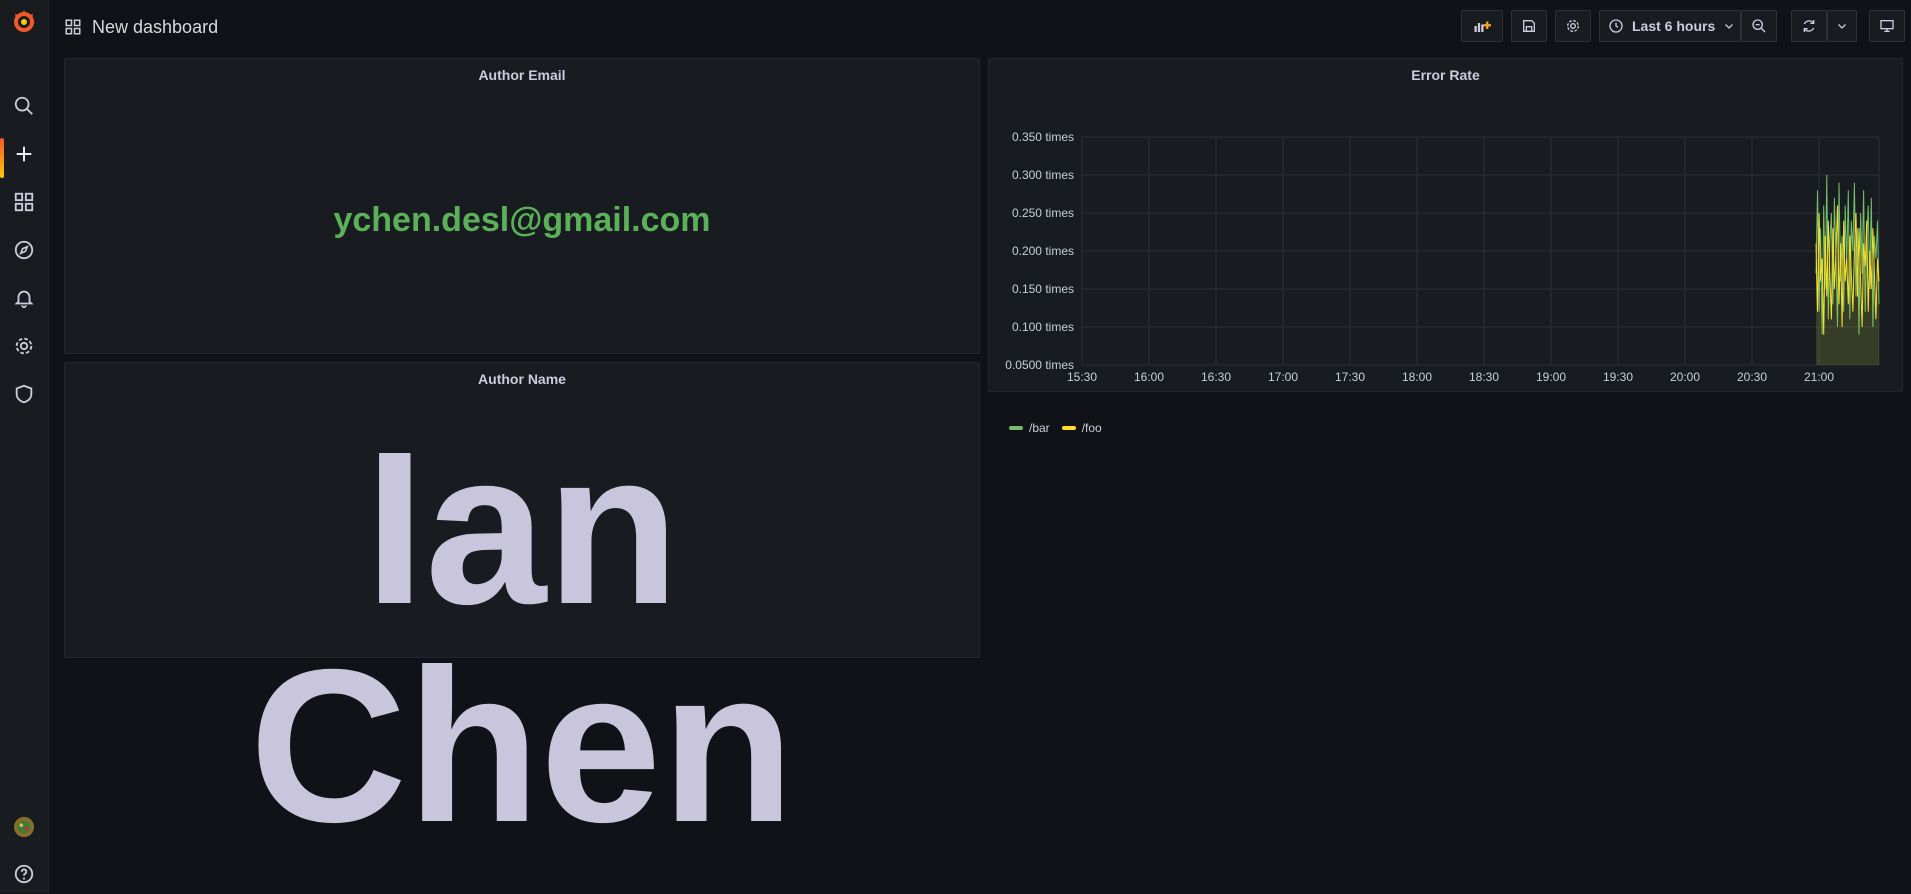 This screenshot has height=894, width=1911. I want to click on x-tick-label: 18:30, so click(1484, 377).